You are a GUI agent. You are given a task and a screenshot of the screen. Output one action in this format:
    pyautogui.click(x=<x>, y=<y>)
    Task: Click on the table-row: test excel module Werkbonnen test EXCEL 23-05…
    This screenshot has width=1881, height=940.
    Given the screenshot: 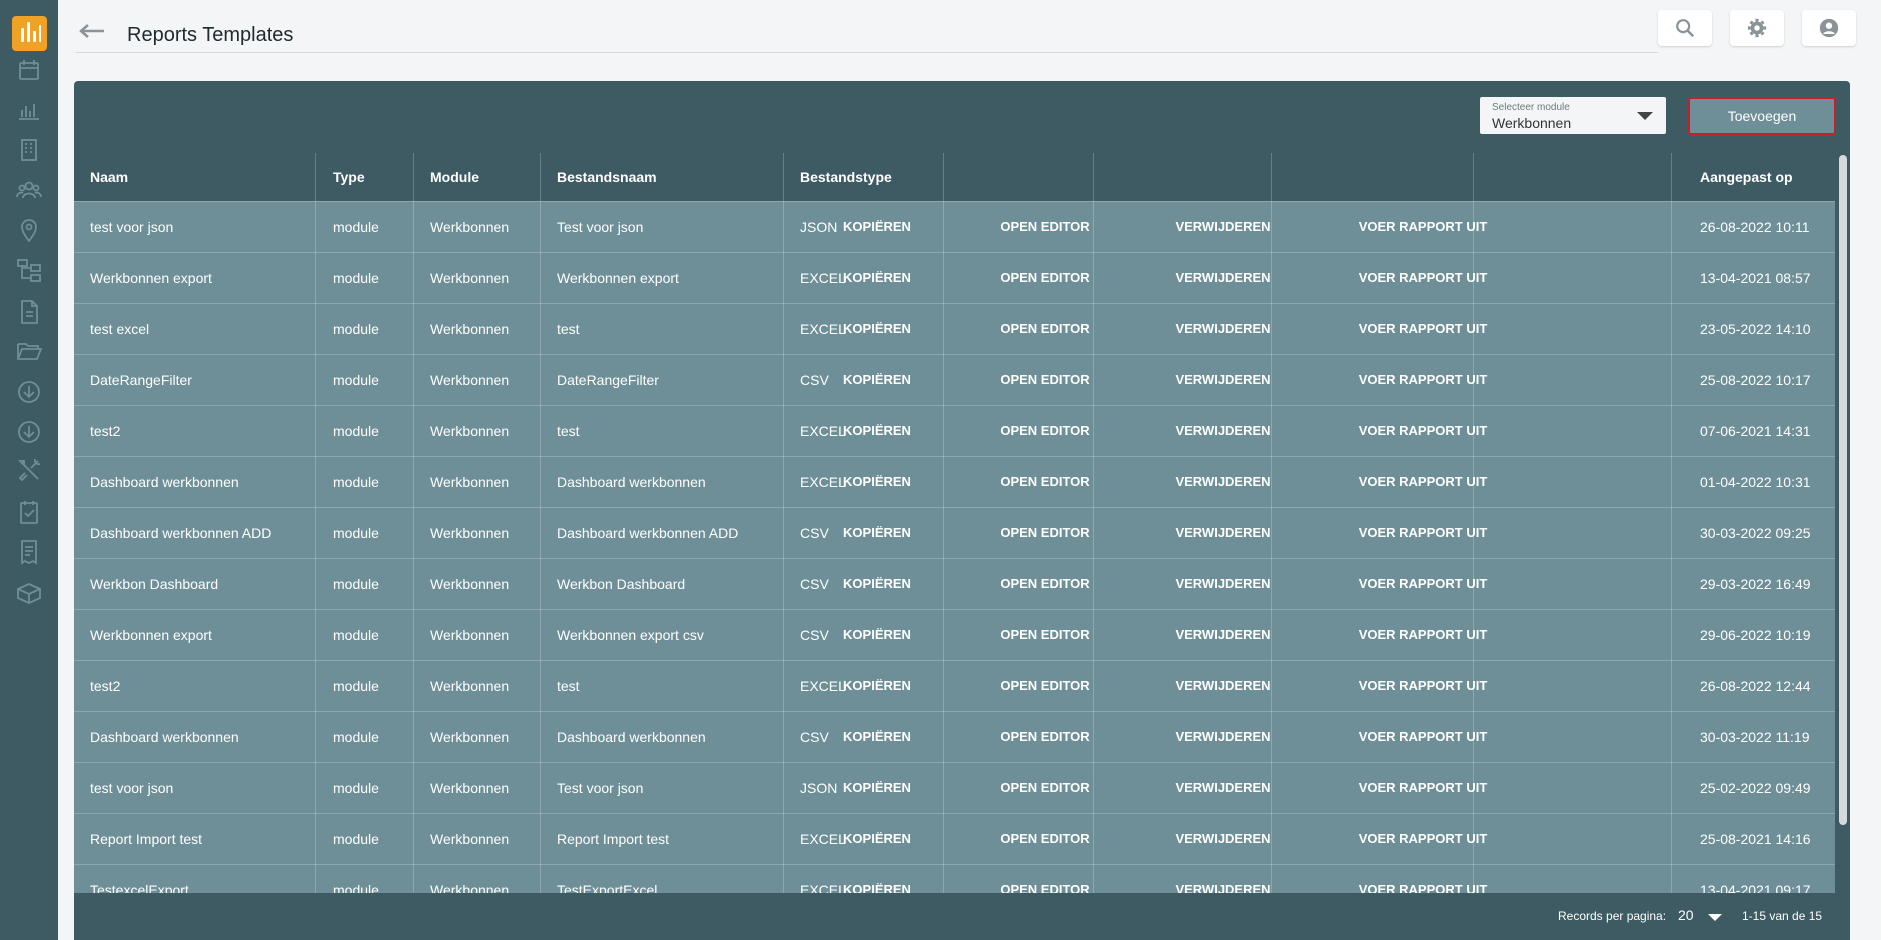 What is the action you would take?
    pyautogui.click(x=954, y=328)
    